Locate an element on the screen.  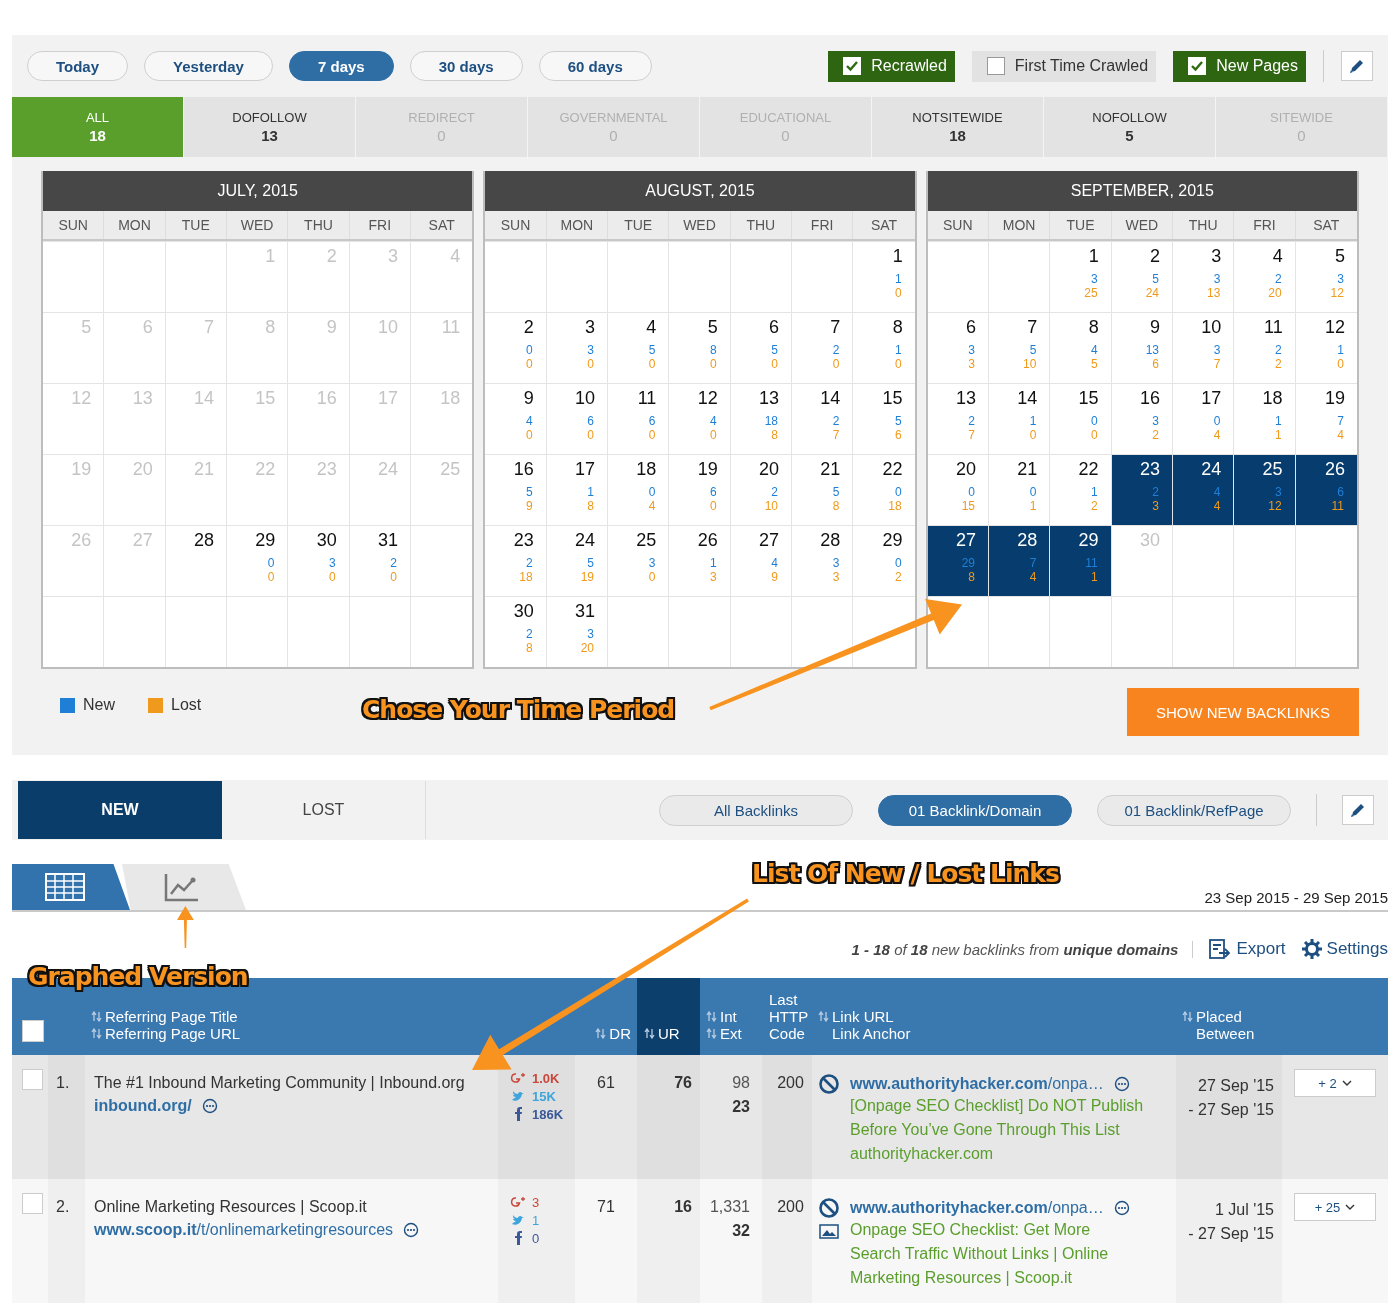
crawl-filter: Recrawled is located at coordinates (891, 66).